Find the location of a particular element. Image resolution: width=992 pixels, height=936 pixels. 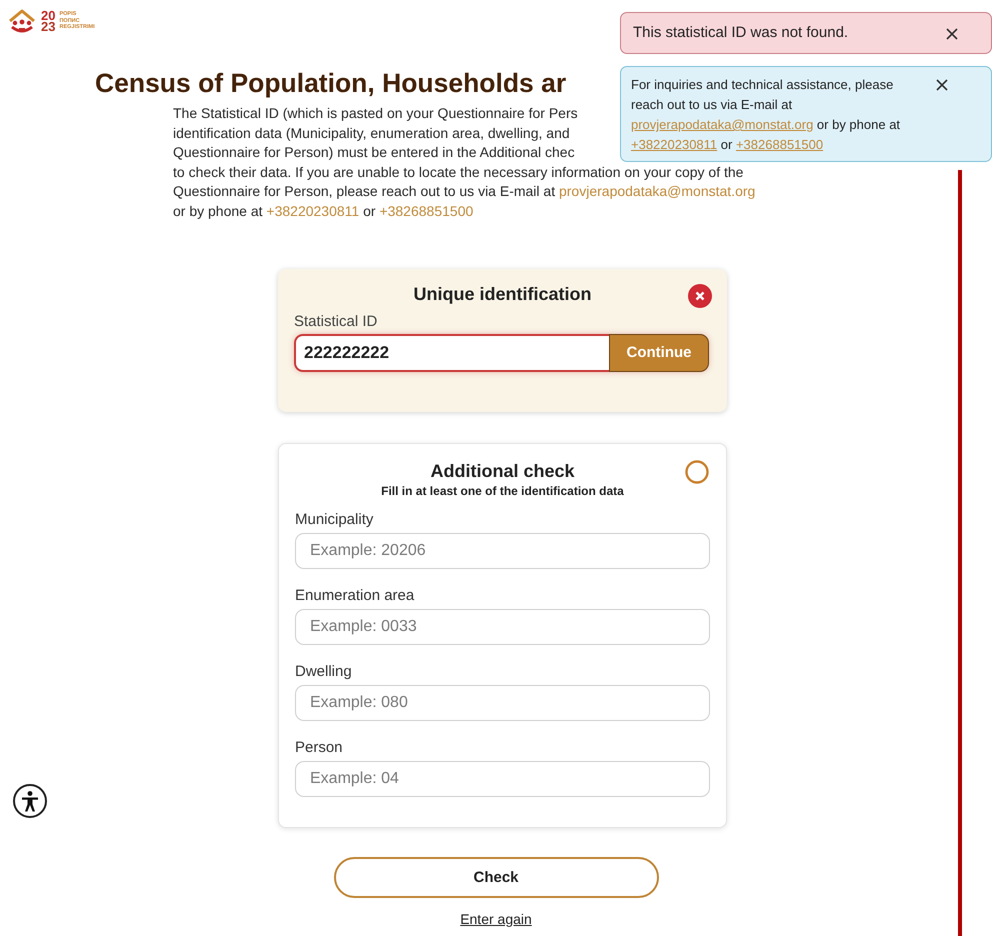

intro-text-line: Questionnaire for Person) must be entered in the Additional chec is located at coordinates (374, 152).